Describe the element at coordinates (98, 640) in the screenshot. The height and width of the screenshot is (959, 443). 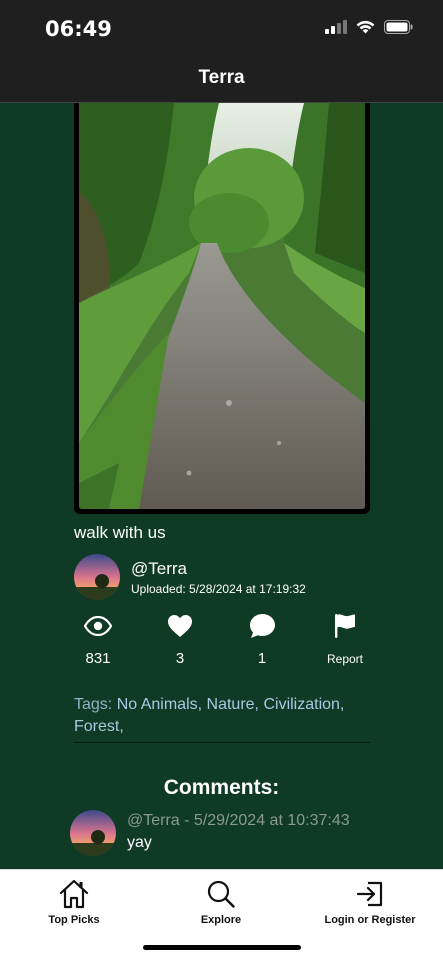
I see `views-stat: 831` at that location.